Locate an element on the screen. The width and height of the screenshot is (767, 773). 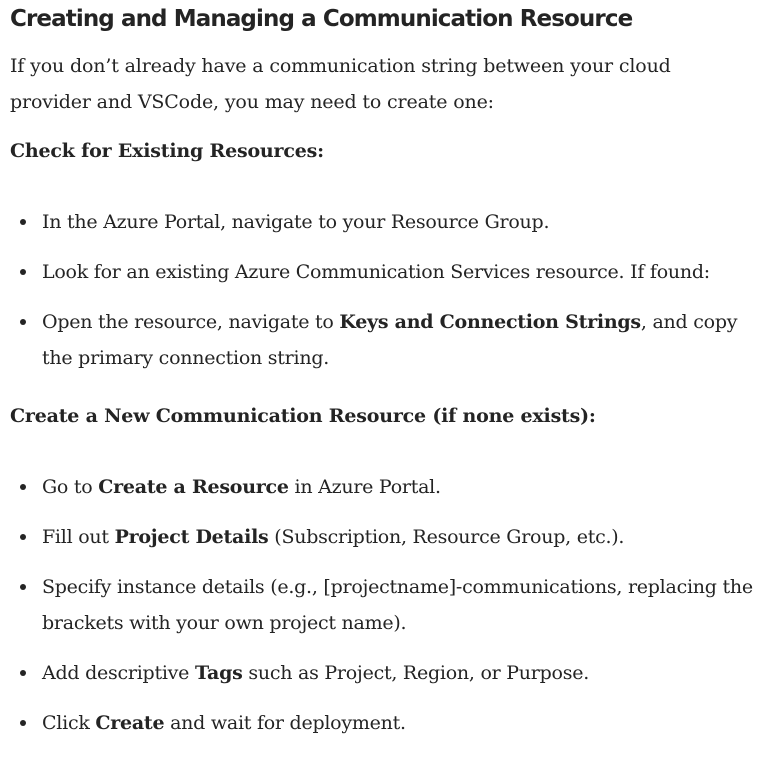
list-item-text: Fill out is located at coordinates (78, 537).